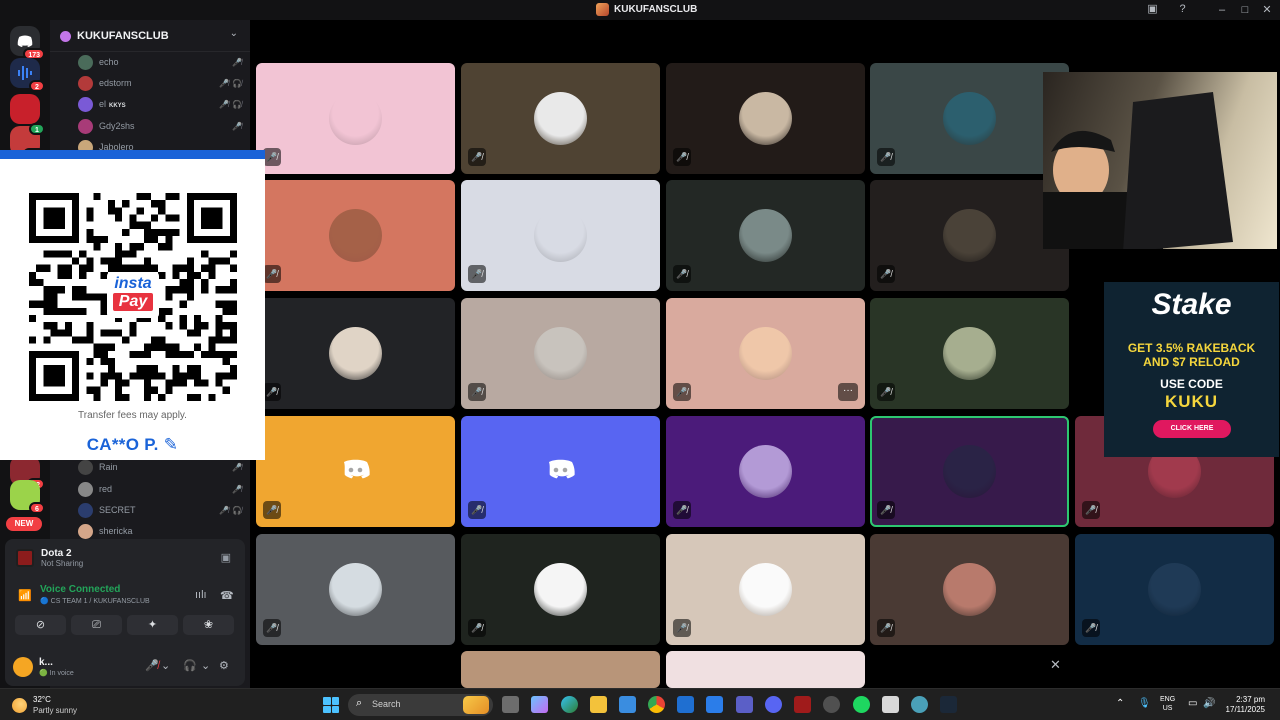 The width and height of the screenshot is (1280, 720). What do you see at coordinates (152, 625) in the screenshot?
I see `activities-button: ✦` at bounding box center [152, 625].